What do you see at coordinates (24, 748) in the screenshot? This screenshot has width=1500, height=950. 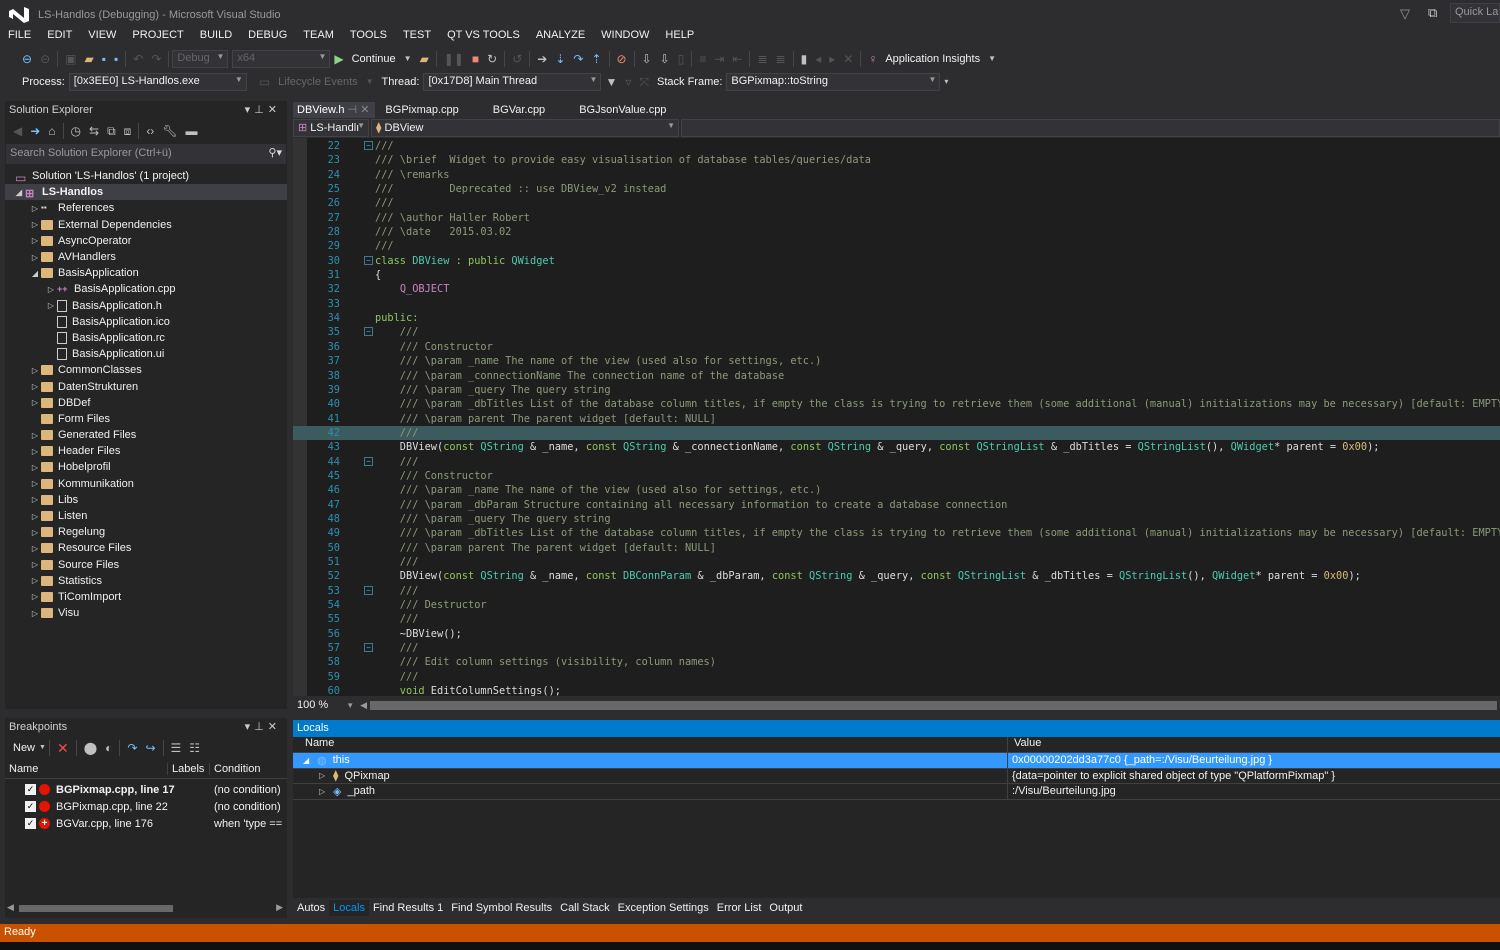 I see `new-breakpoint-button: New` at bounding box center [24, 748].